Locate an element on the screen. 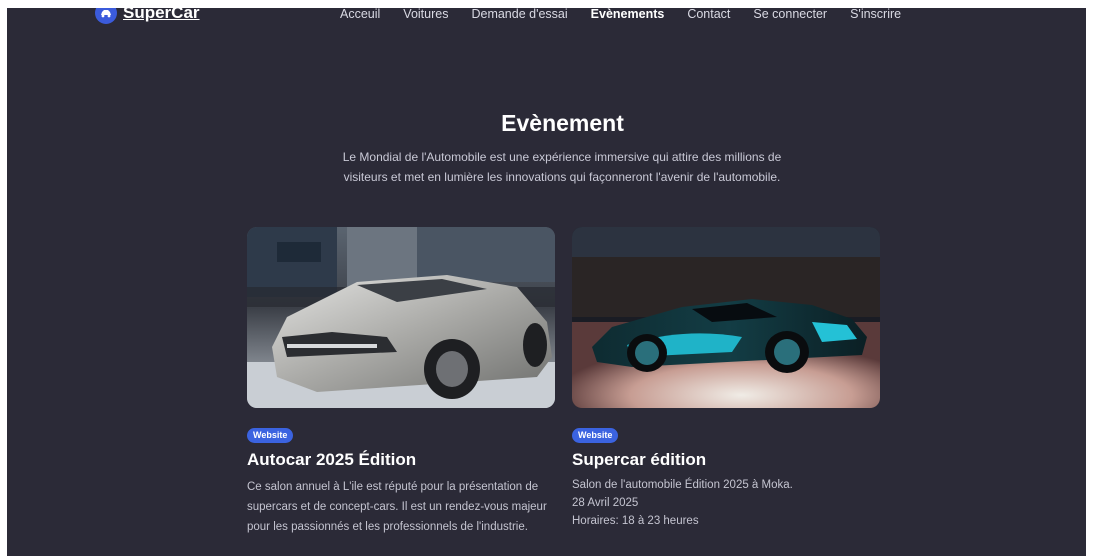 This screenshot has height=556, width=1093. event-title: Autocar 2025 Édition is located at coordinates (332, 459).